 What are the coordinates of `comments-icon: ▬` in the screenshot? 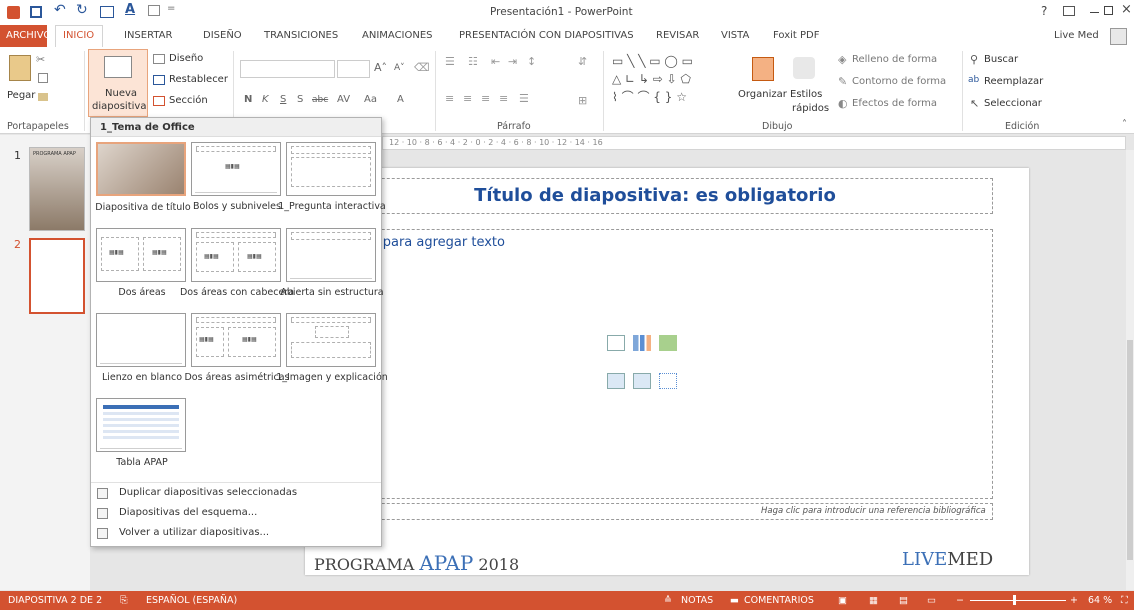 It's located at (734, 600).